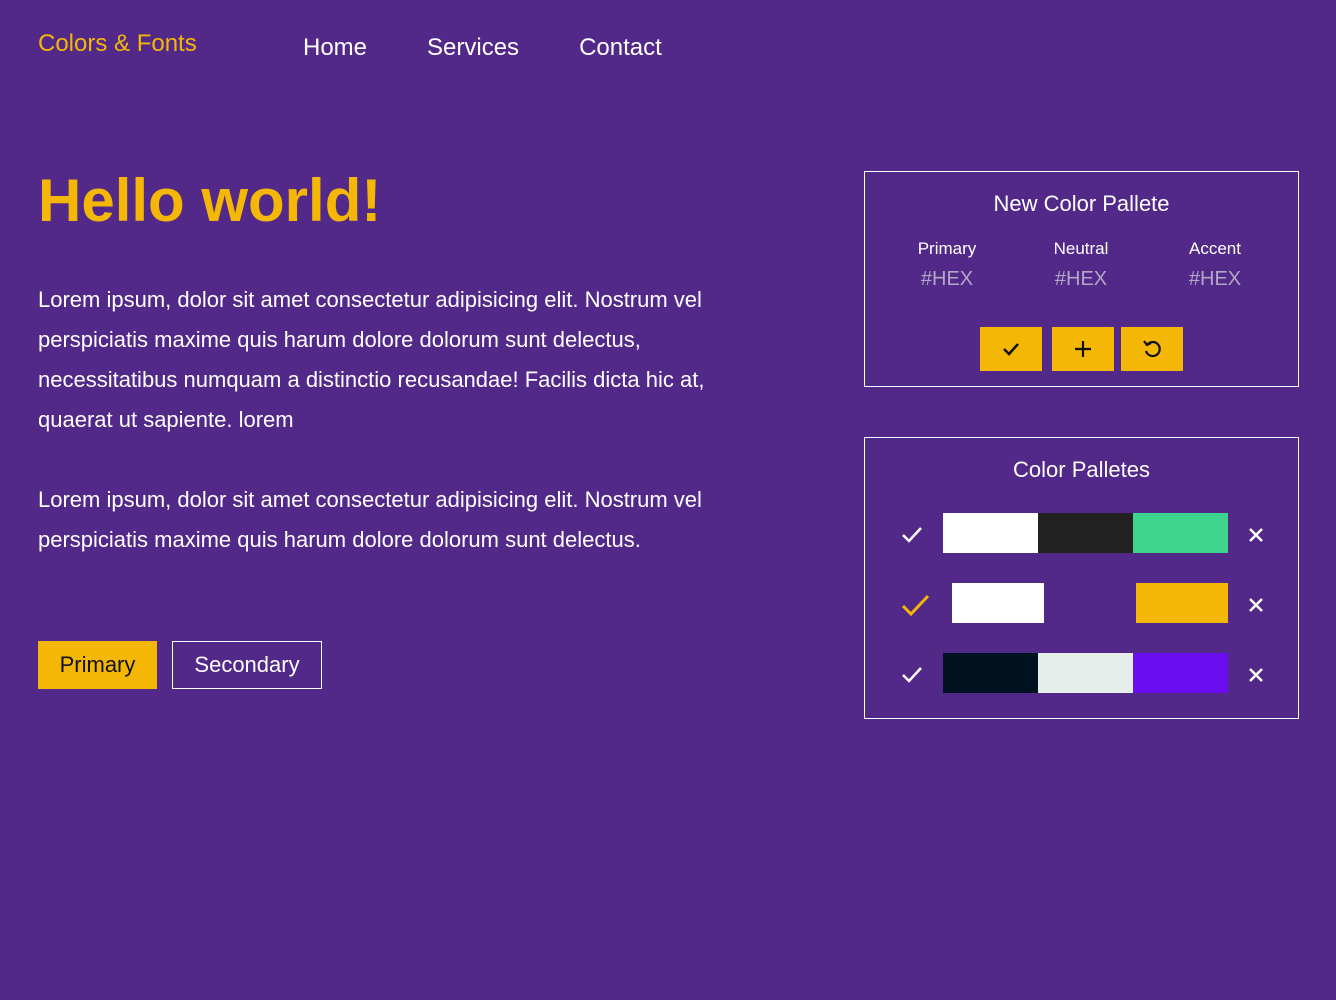 This screenshot has height=1000, width=1336. Describe the element at coordinates (990, 673) in the screenshot. I see `palette-3-swatch-primary` at that location.